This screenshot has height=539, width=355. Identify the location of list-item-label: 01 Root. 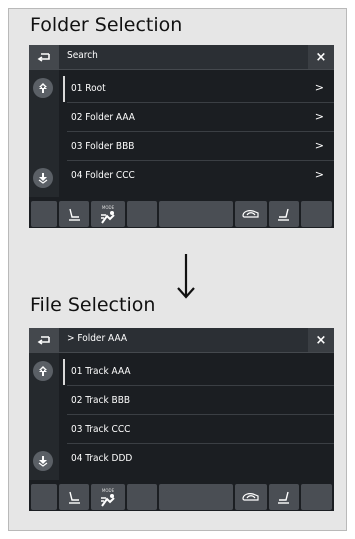
(88, 88).